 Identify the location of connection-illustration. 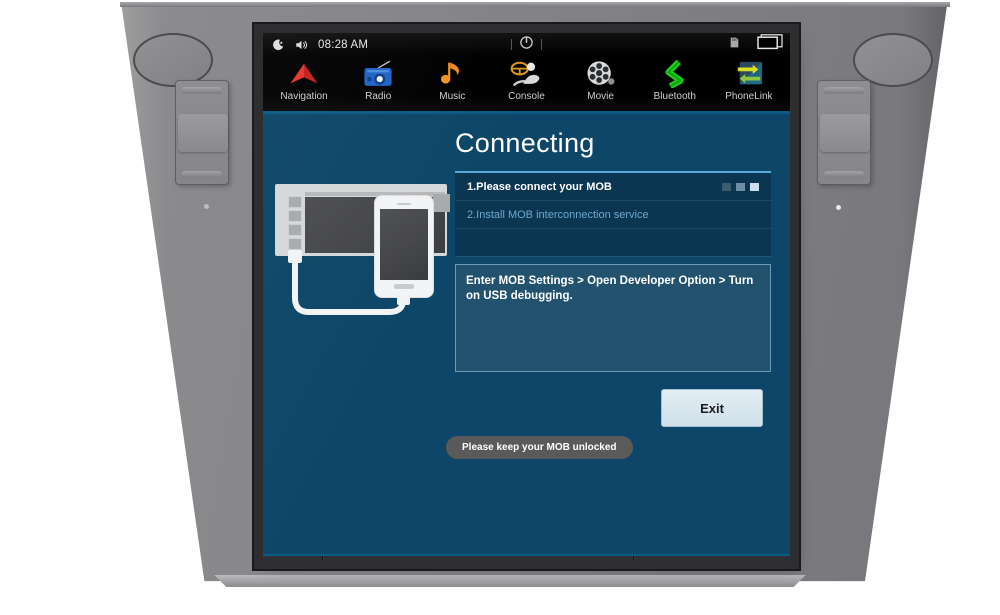
(356, 267).